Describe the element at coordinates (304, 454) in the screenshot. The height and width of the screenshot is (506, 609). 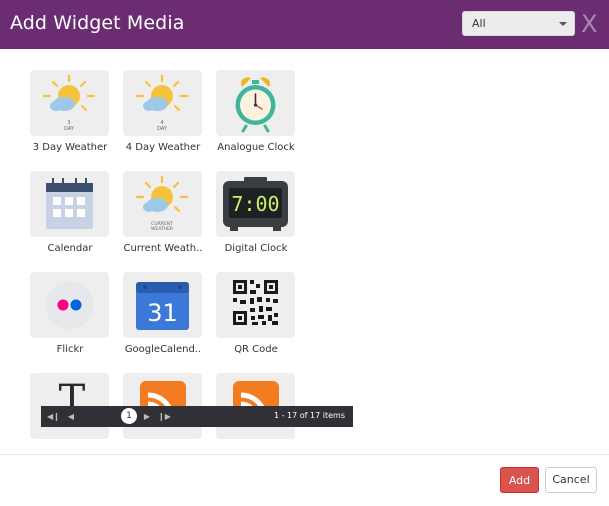
I see `footer-divider` at that location.